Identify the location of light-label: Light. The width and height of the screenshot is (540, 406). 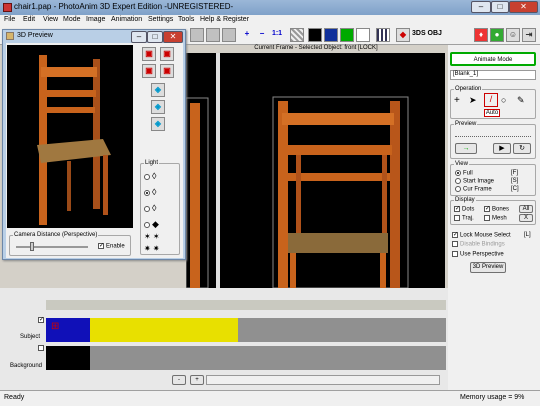
(152, 163).